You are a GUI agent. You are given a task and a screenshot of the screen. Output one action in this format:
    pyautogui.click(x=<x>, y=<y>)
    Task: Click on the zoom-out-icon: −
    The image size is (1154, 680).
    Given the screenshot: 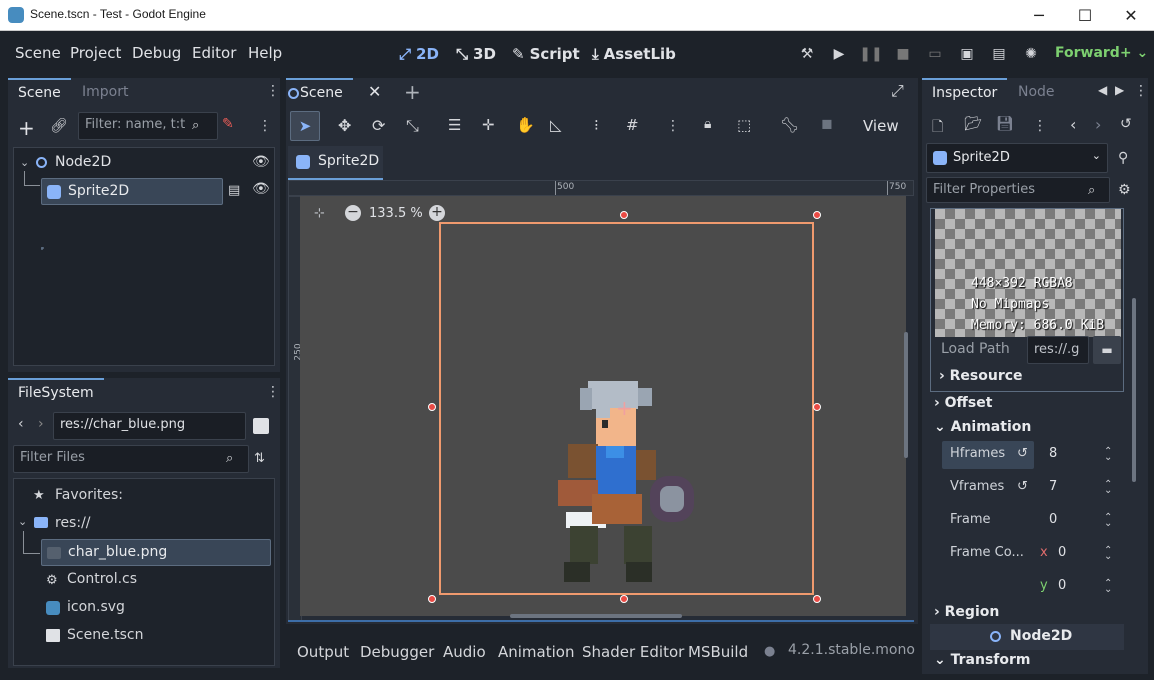 What is the action you would take?
    pyautogui.click(x=353, y=213)
    